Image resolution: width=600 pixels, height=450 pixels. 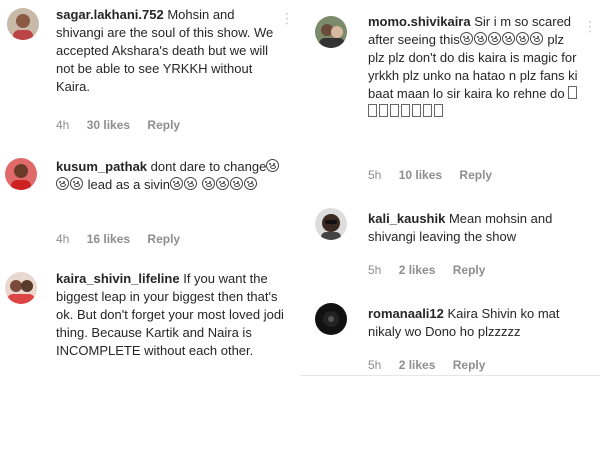 What do you see at coordinates (406, 218) in the screenshot?
I see `comment-username: kali_kaushik` at bounding box center [406, 218].